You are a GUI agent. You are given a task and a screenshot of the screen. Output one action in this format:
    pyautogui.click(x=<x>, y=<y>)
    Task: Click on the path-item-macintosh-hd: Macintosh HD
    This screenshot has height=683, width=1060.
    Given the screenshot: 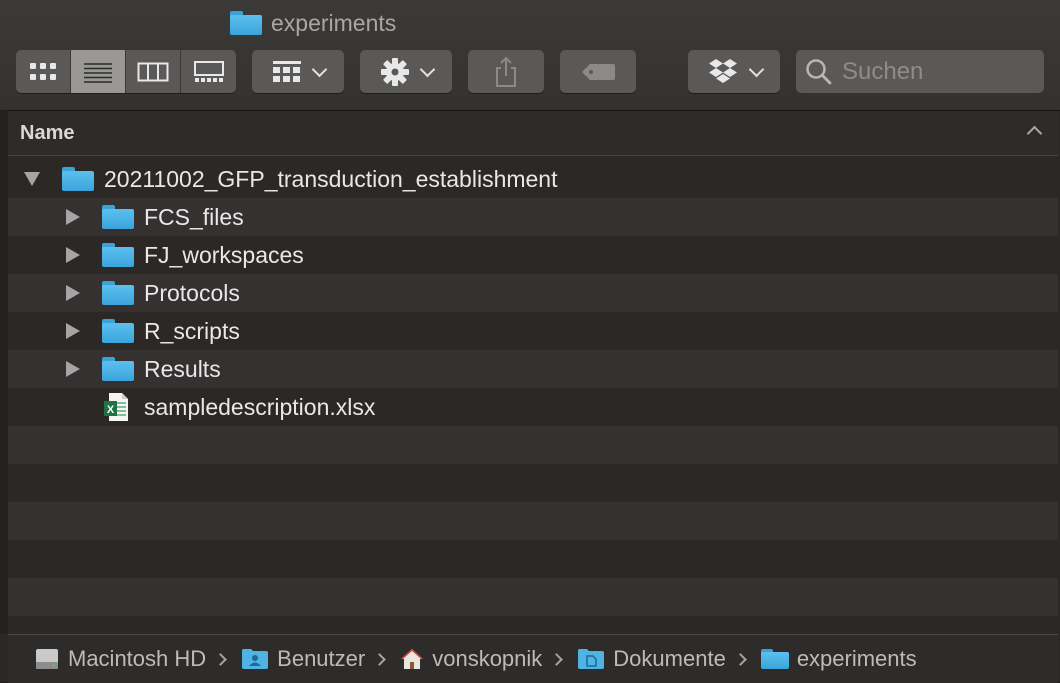 What is the action you would take?
    pyautogui.click(x=120, y=659)
    